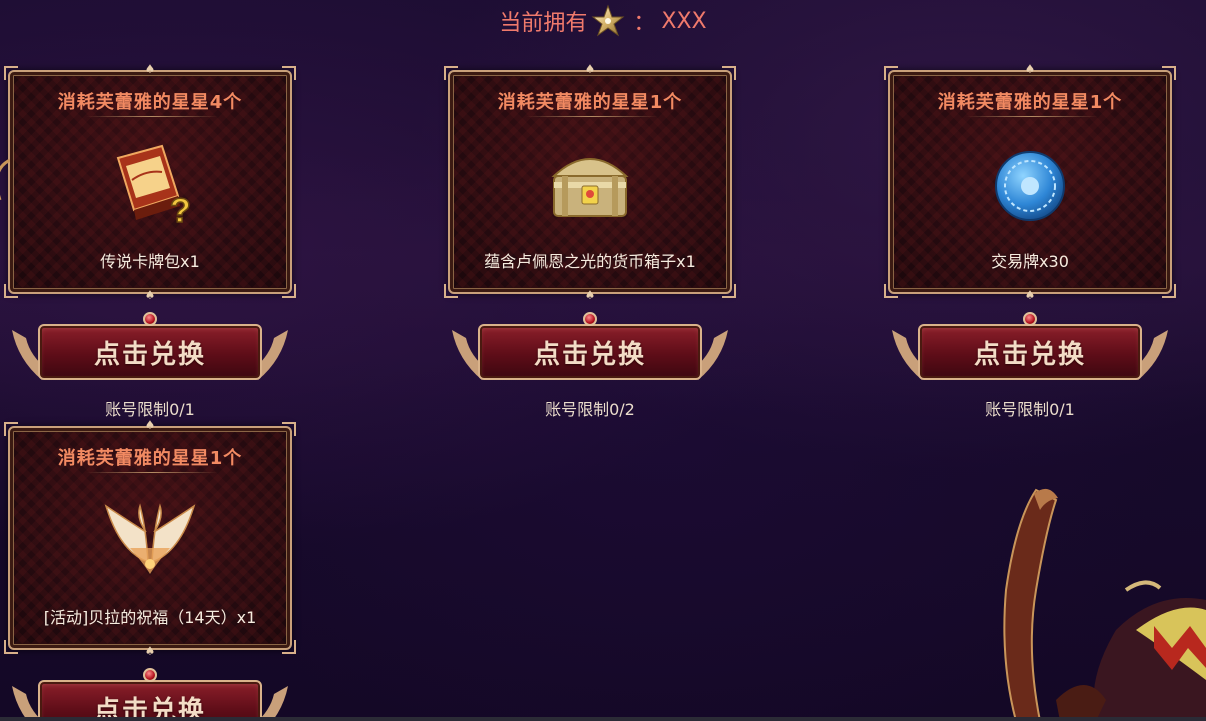  I want to click on card-frame: ♠ ♠ 消耗芙蕾雅的星星1个 [活动]贝拉的祝福（14天）x1, so click(150, 538).